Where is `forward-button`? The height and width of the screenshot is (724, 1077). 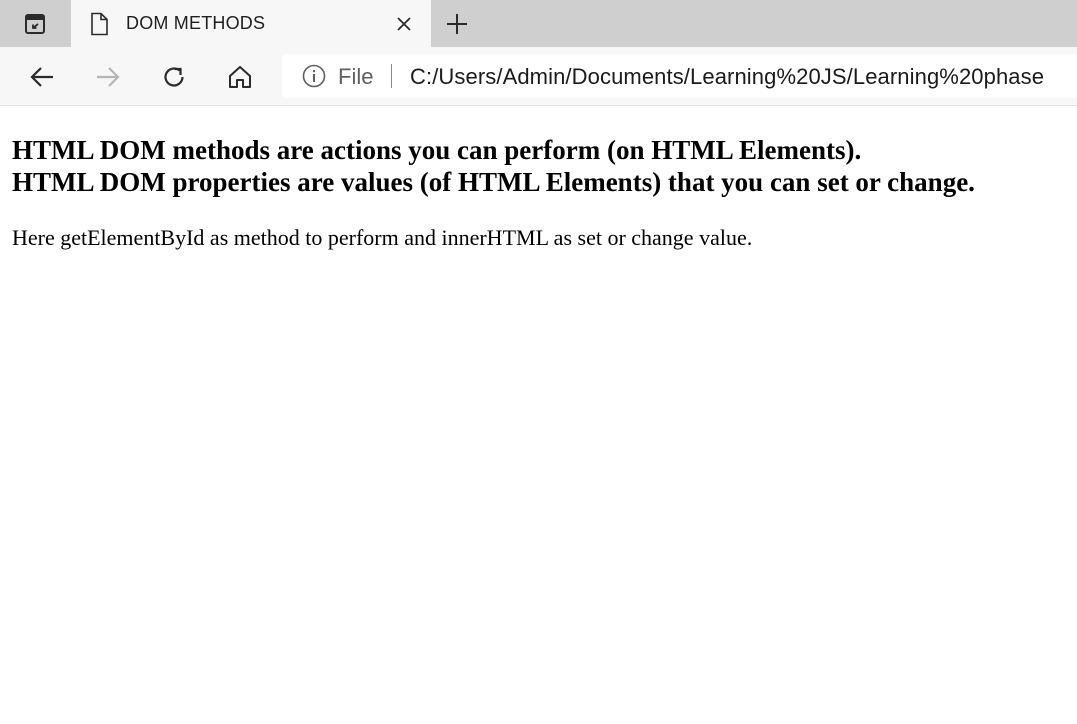 forward-button is located at coordinates (108, 77).